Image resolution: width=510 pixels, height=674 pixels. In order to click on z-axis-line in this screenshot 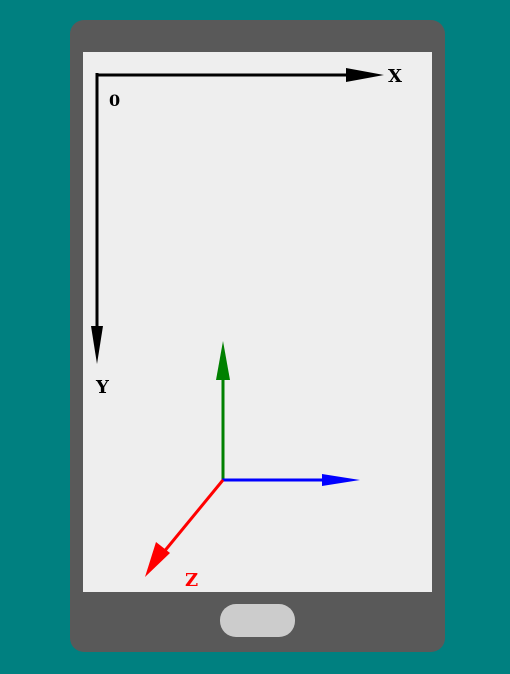, I will do `click(193, 516)`.